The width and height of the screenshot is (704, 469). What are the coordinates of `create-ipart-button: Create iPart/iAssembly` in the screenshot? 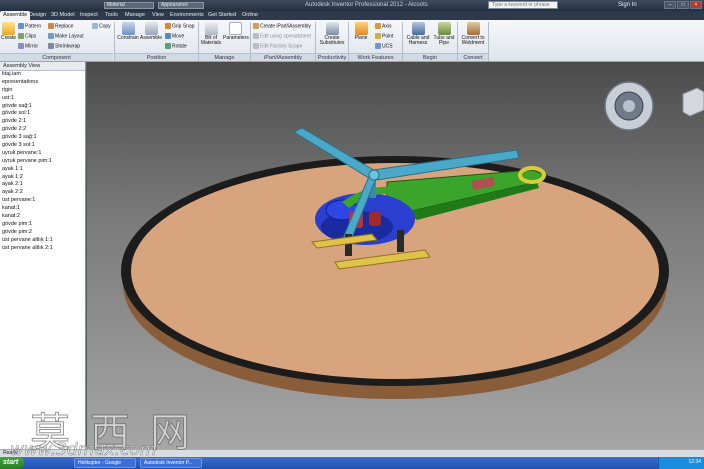 It's located at (282, 26).